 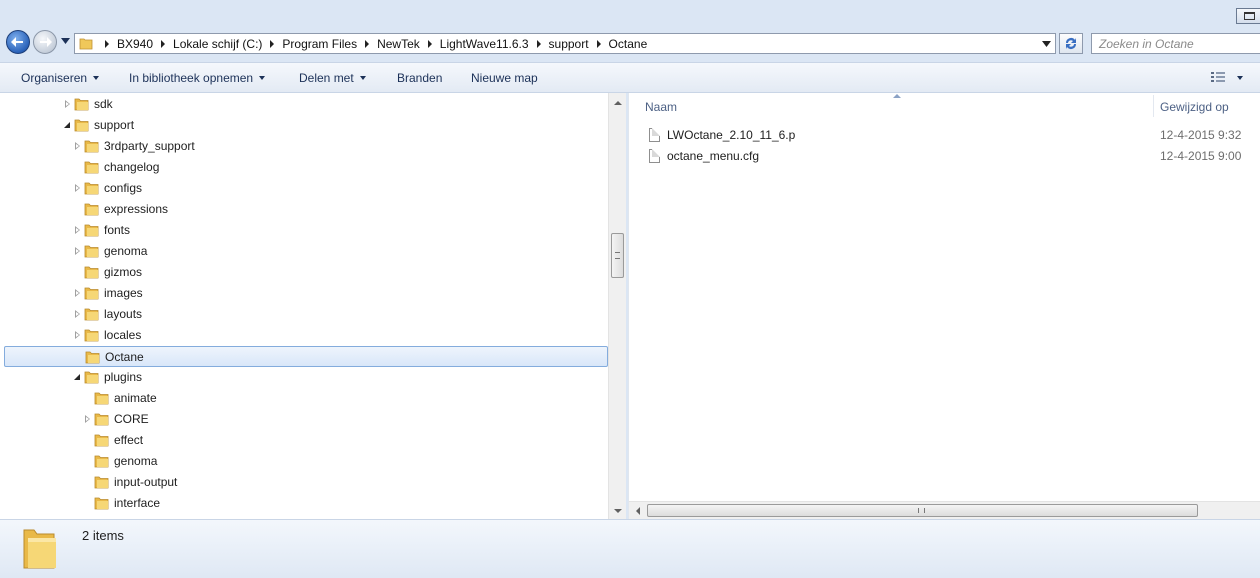 I want to click on breadcrumb-item-newtek: NewTek, so click(x=398, y=44).